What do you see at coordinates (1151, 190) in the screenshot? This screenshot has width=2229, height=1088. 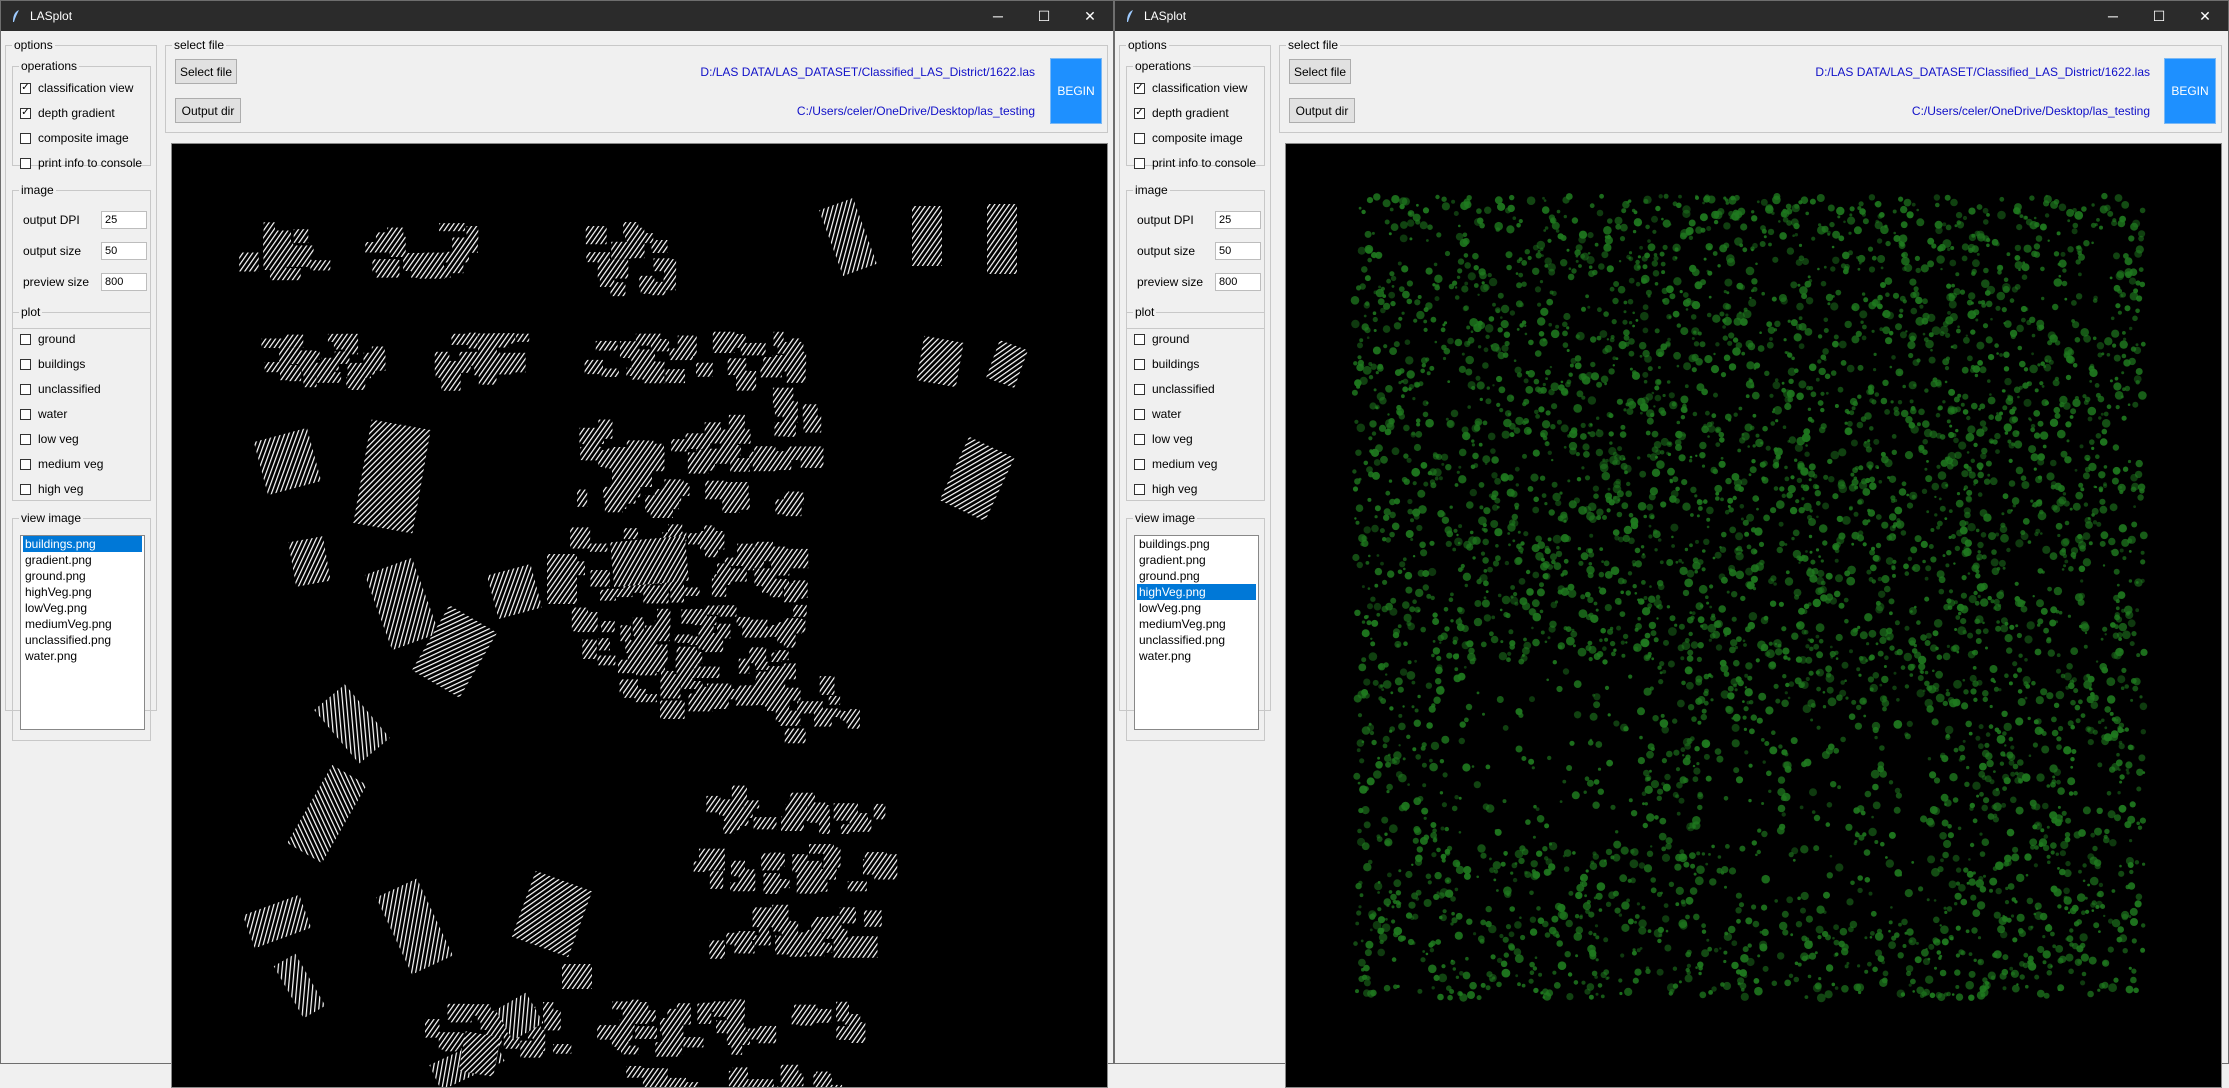 I see `image-legend: image` at bounding box center [1151, 190].